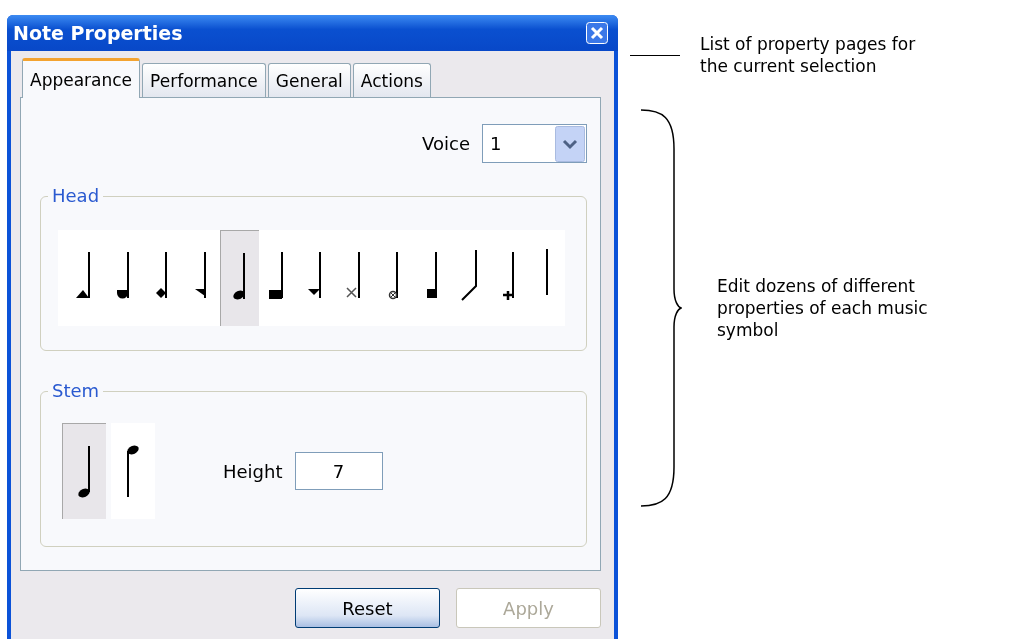  Describe the element at coordinates (391, 80) in the screenshot. I see `tab: Actions` at that location.